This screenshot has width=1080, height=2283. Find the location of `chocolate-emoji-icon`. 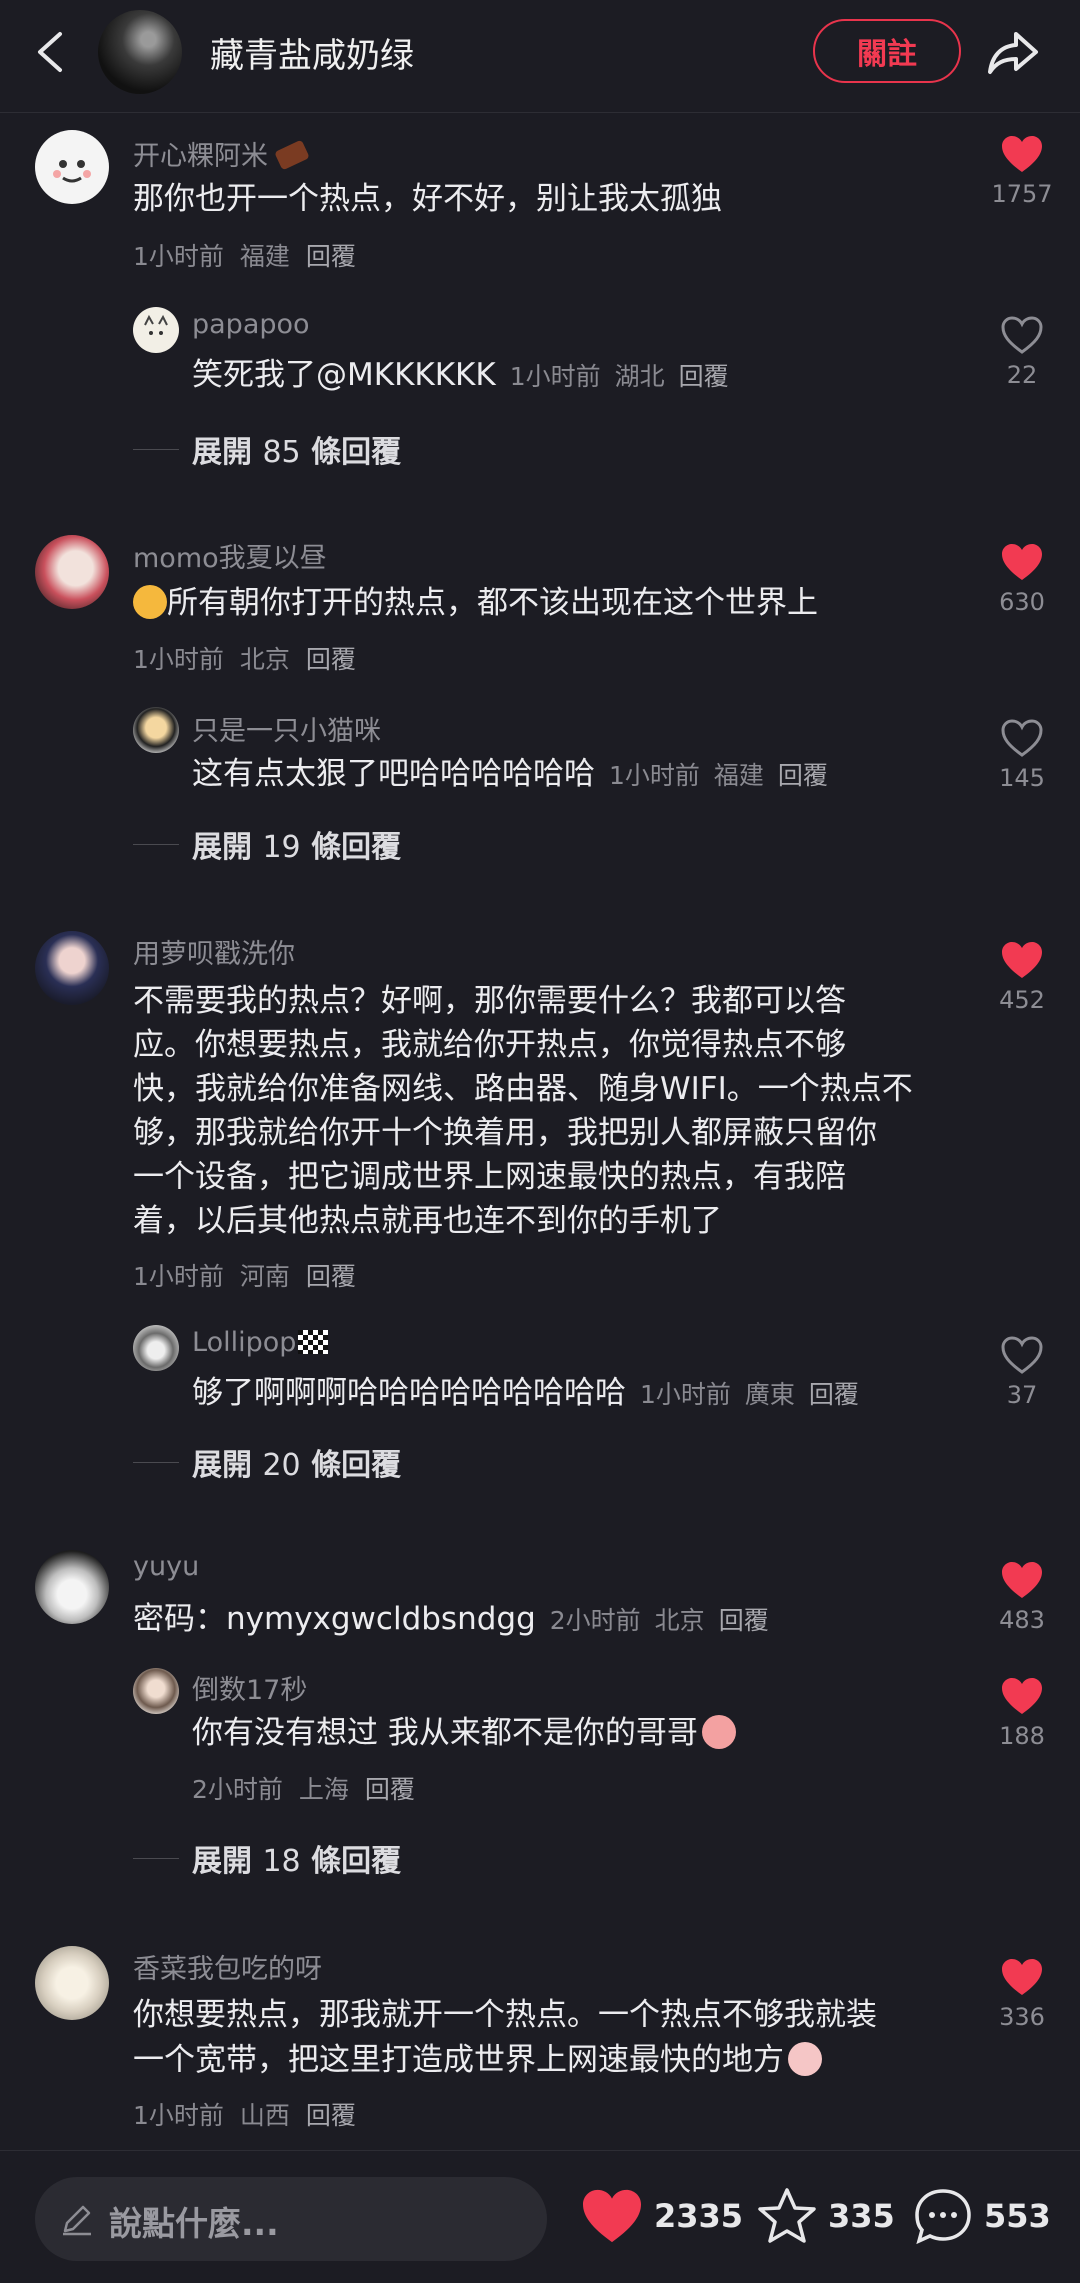

chocolate-emoji-icon is located at coordinates (291, 155).